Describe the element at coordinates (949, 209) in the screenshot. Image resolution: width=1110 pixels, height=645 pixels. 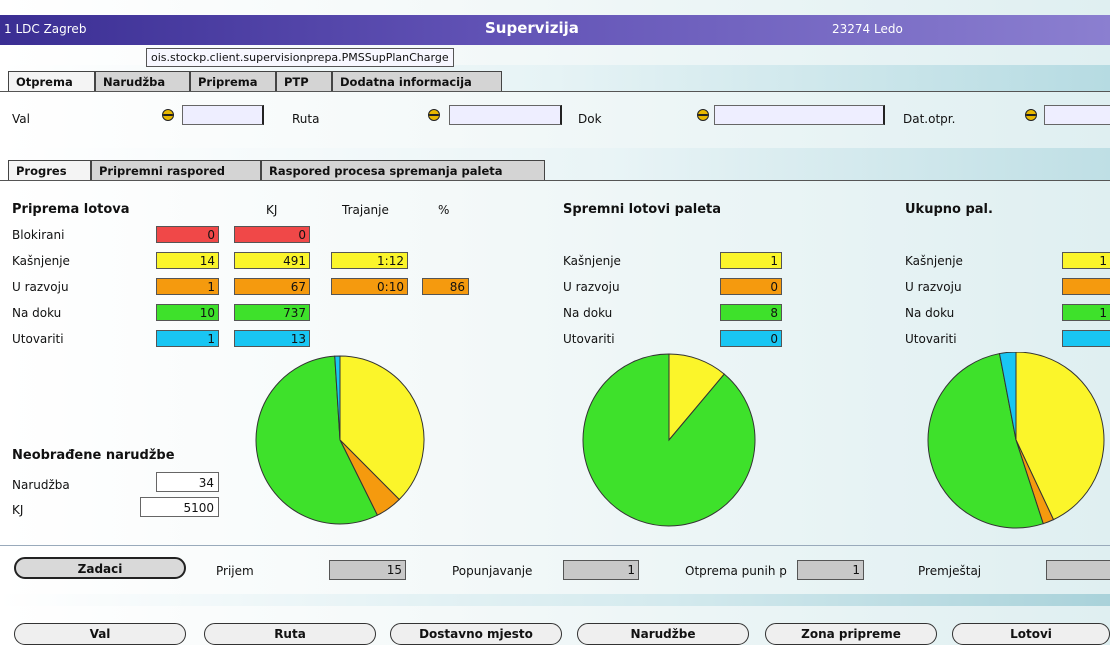
I see `ukupno-title: Ukupno pal.` at that location.